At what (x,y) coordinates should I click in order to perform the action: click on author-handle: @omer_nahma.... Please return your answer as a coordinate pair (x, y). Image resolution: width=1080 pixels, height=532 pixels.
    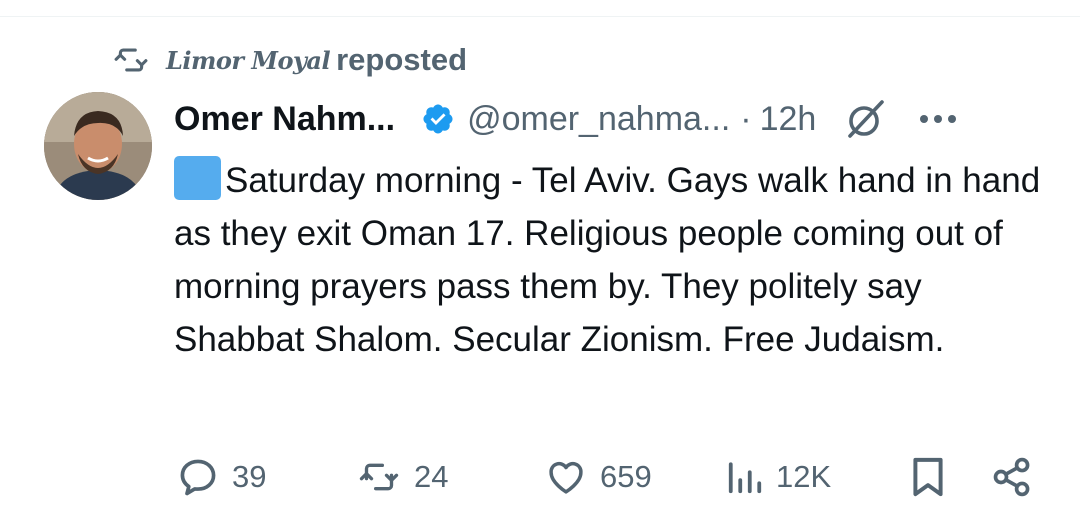
    Looking at the image, I should click on (598, 119).